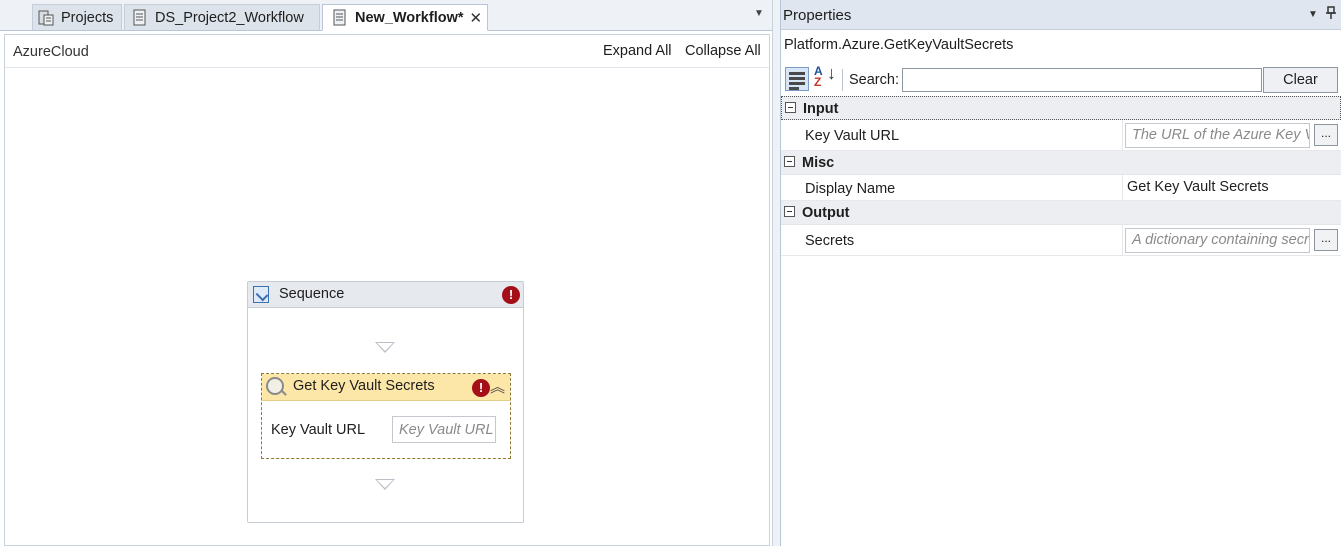 Image resolution: width=1341 pixels, height=546 pixels. I want to click on tab-ds-project2-workflow: DS_Project2_Workflow, so click(222, 17).